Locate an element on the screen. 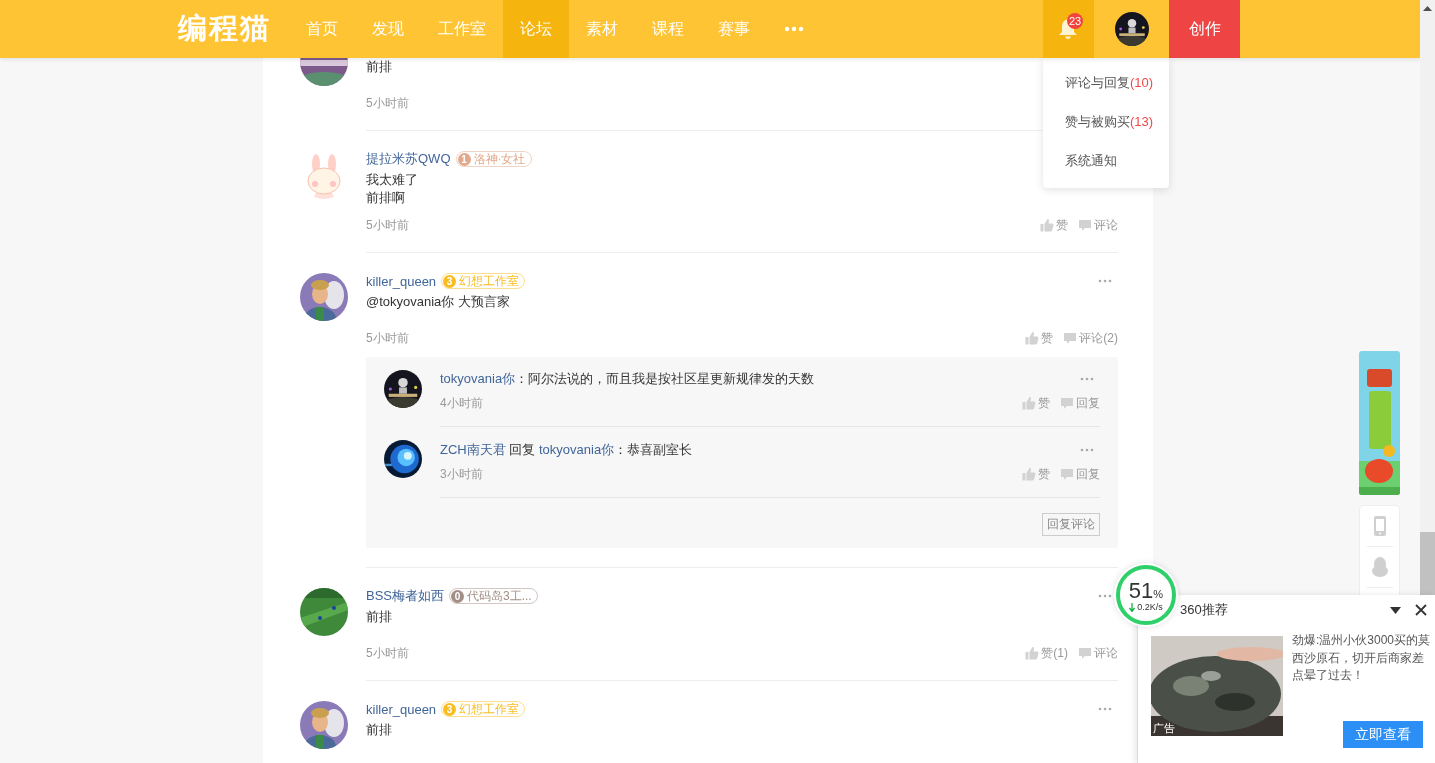 This screenshot has height=763, width=1435. nav-tab: 论坛 is located at coordinates (536, 29).